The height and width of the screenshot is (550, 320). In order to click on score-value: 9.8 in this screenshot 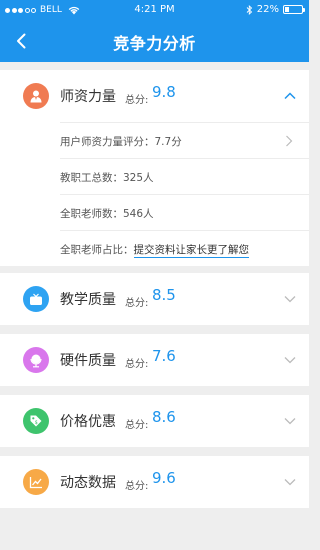, I will do `click(164, 92)`.